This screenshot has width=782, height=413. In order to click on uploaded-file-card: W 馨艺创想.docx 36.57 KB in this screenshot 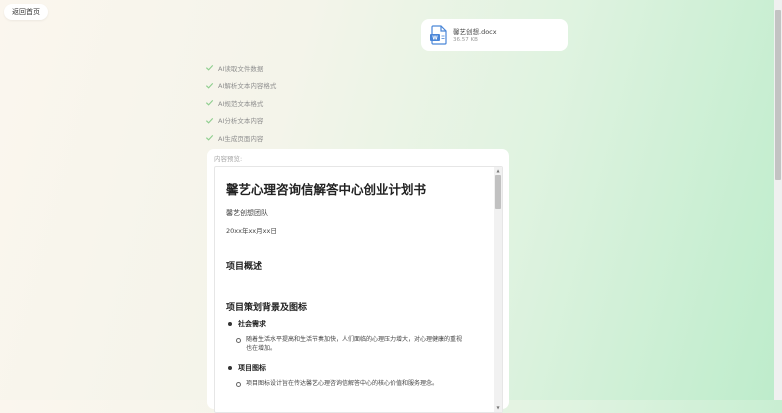, I will do `click(494, 35)`.